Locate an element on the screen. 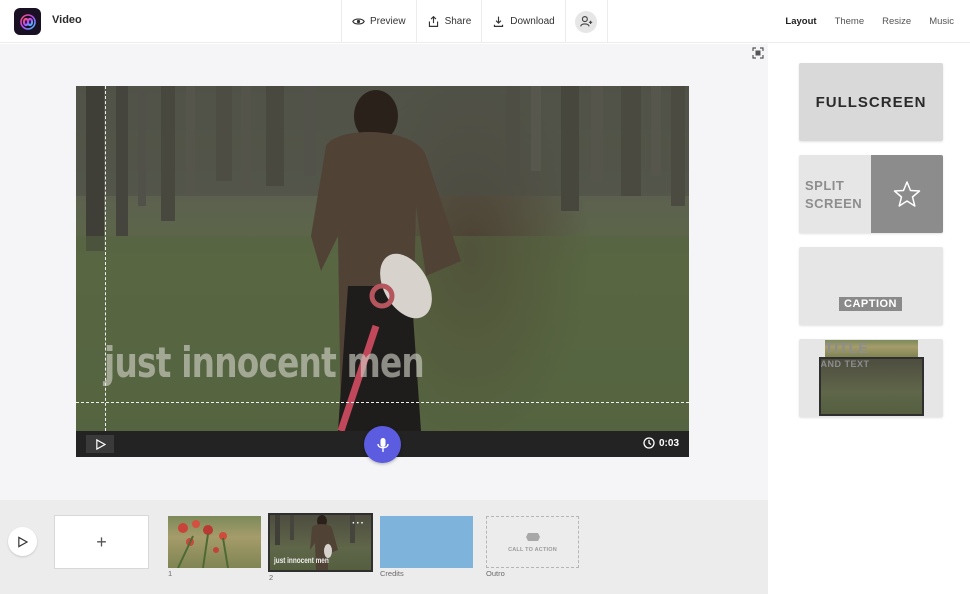 The image size is (970, 594). record-voice-button is located at coordinates (382, 444).